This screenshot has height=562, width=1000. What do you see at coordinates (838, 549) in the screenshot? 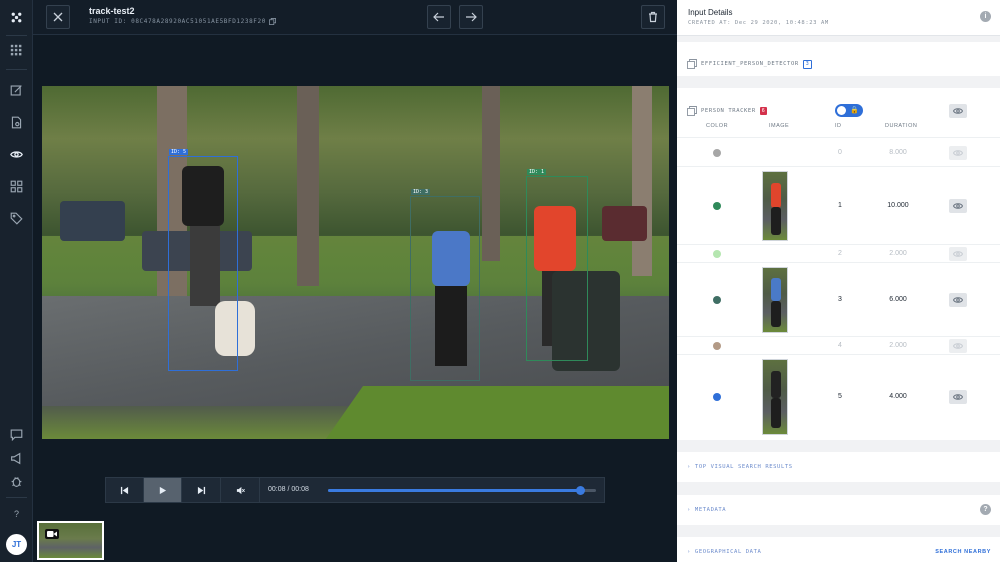
I see `section-geographical-data: › GEOGRAPHICAL DATA SEARCH NEARBY` at bounding box center [838, 549].